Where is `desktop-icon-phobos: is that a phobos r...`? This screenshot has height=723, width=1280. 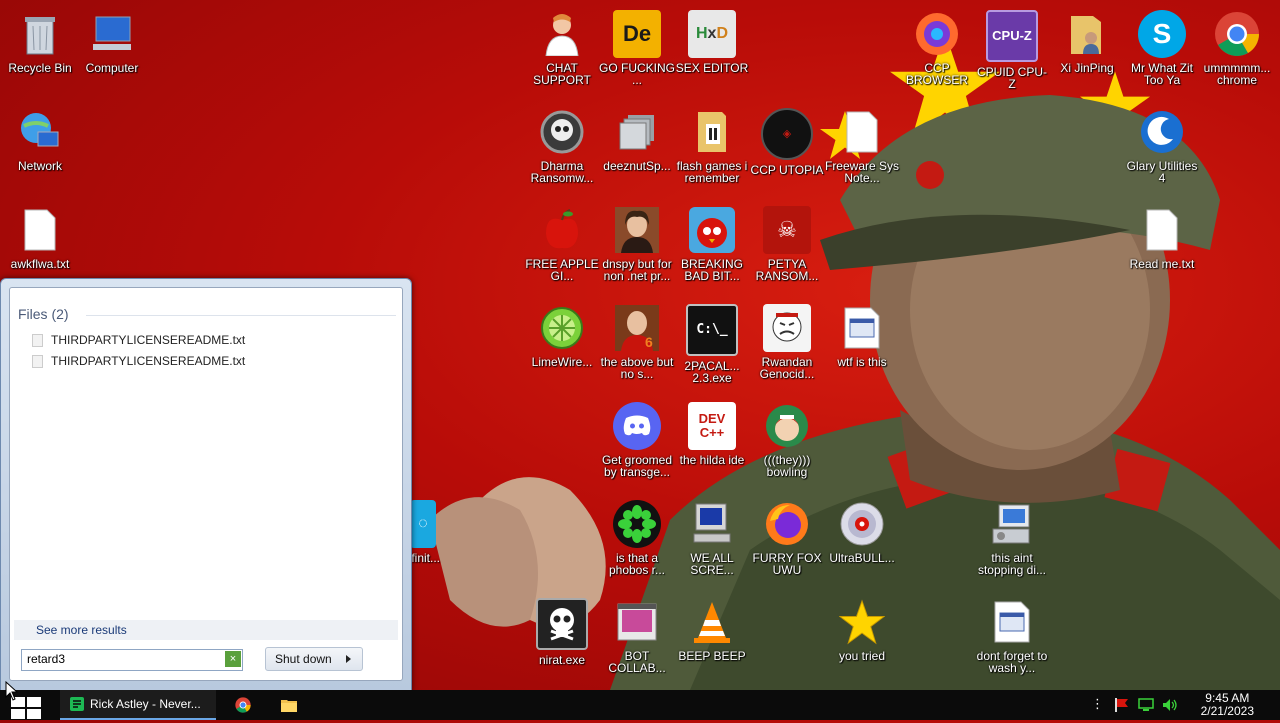
desktop-icon-phobos: is that a phobos r... is located at coordinates (637, 542).